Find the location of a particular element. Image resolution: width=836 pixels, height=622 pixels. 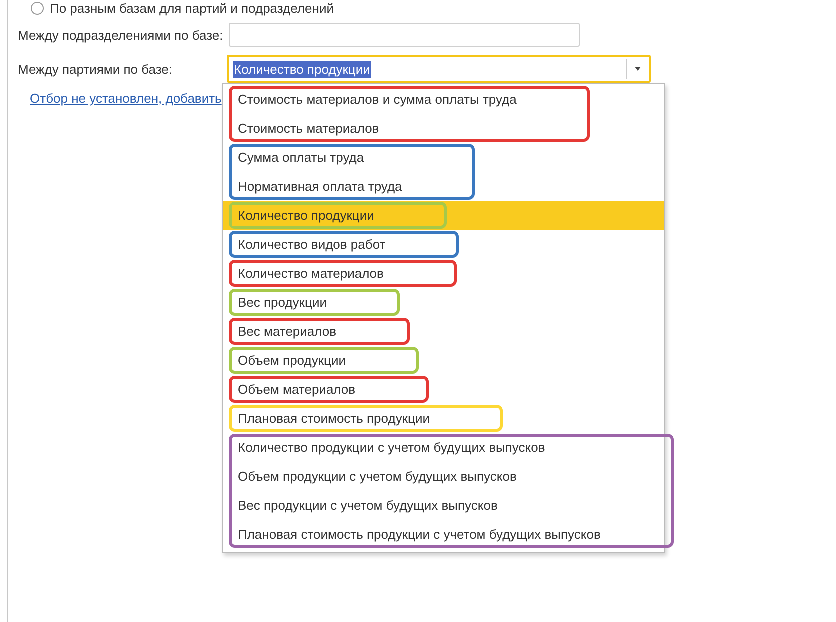

radio-button is located at coordinates (37, 8).